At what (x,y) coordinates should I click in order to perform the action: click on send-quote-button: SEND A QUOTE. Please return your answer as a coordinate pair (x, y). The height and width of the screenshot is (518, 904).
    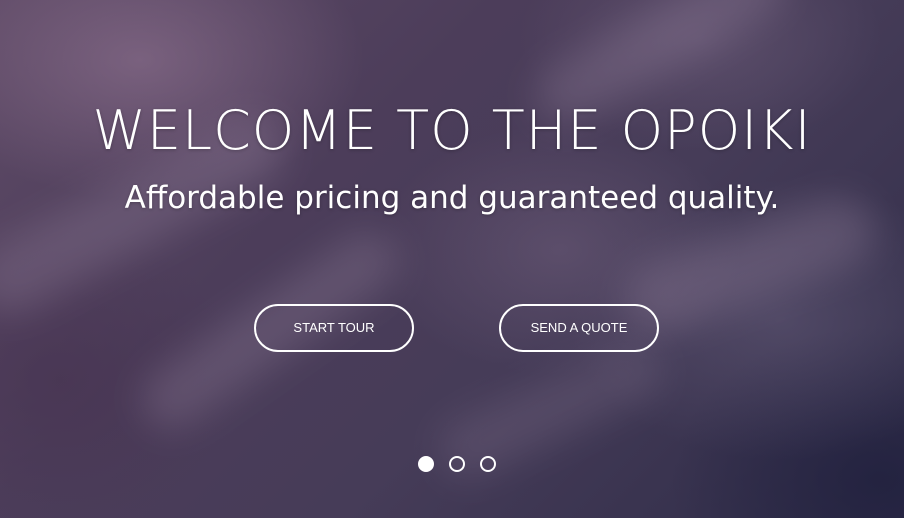
    Looking at the image, I should click on (579, 328).